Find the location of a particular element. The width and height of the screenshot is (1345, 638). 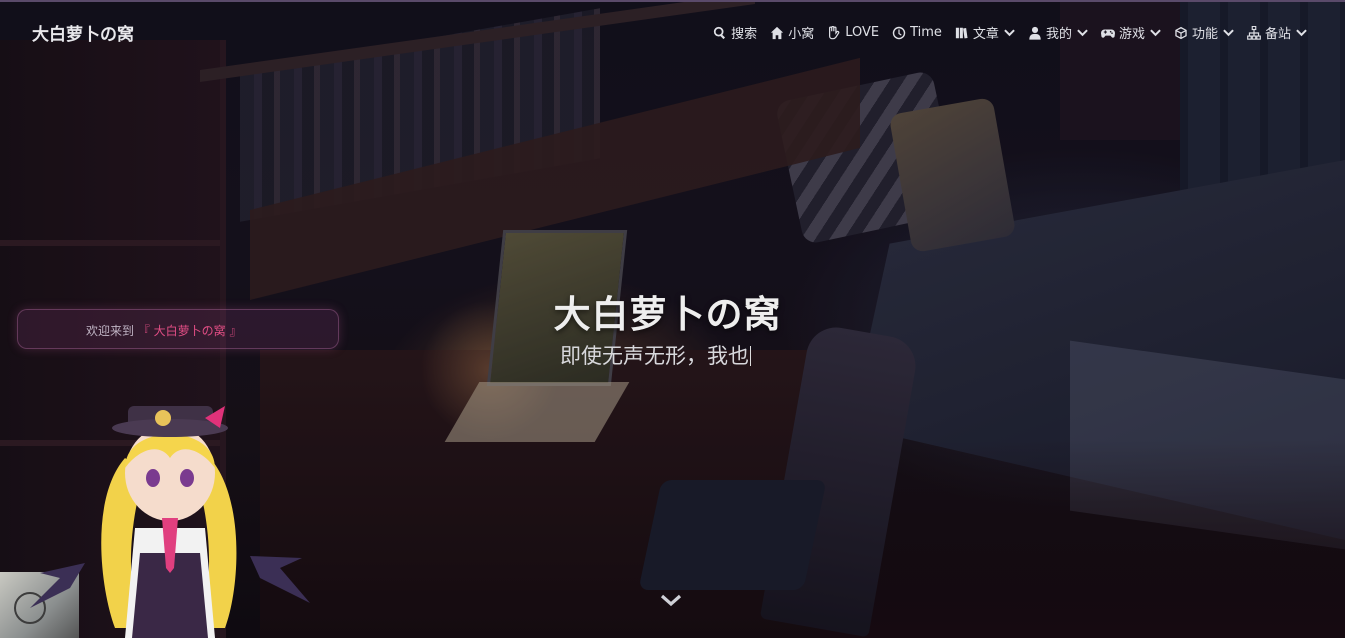

home-icon is located at coordinates (777, 32).